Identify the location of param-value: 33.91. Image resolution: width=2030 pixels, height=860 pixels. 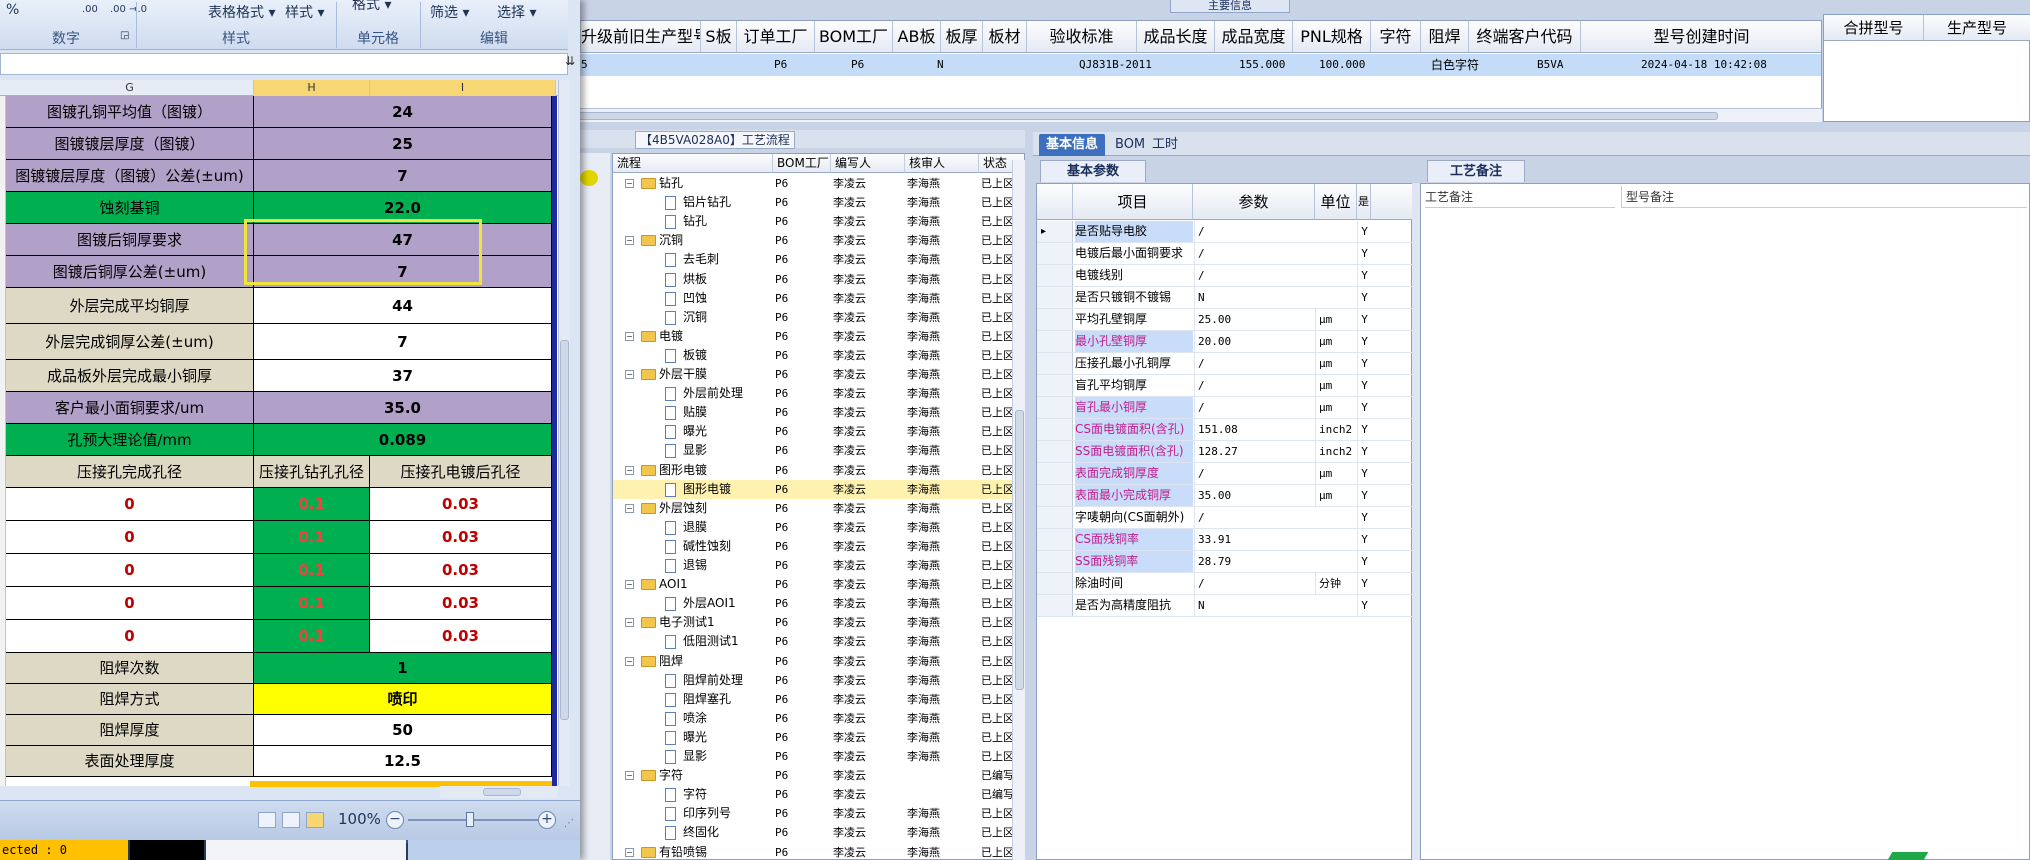
(1254, 539).